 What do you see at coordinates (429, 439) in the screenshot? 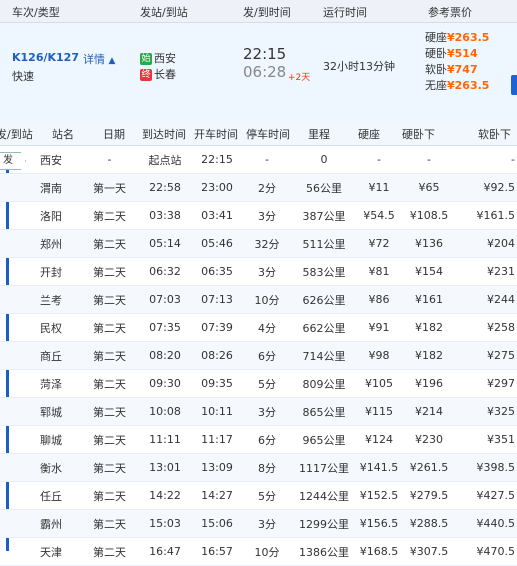
I see `hard-sleeper-price: ¥230` at bounding box center [429, 439].